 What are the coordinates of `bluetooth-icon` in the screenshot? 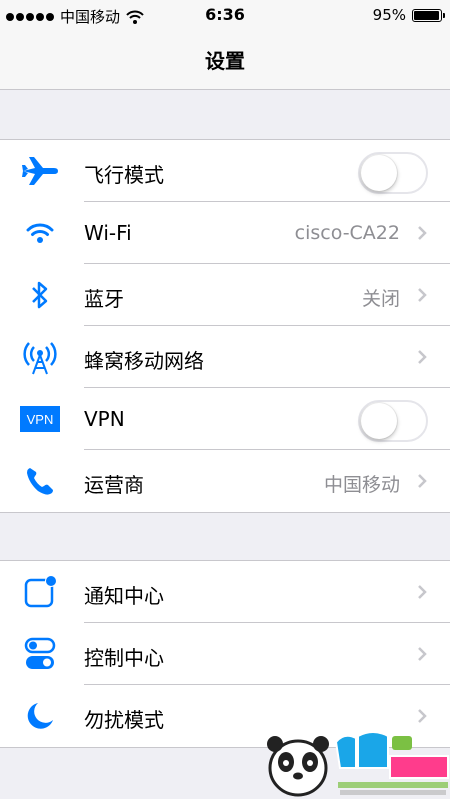 It's located at (40, 295).